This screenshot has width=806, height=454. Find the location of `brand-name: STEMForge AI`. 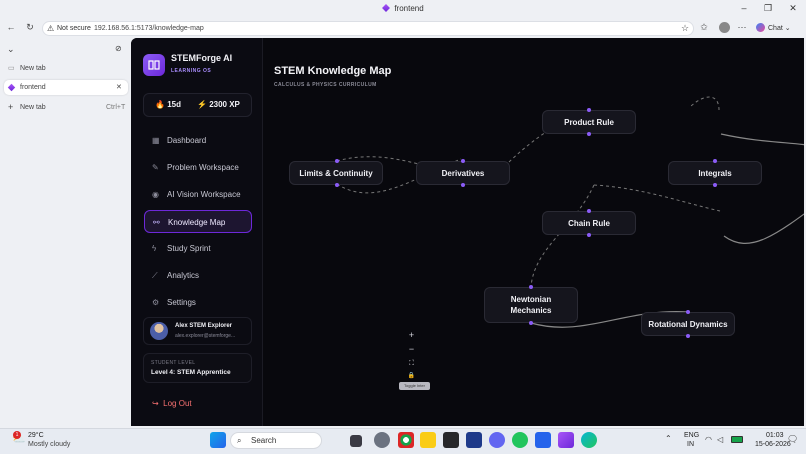

brand-name: STEMForge AI is located at coordinates (202, 58).